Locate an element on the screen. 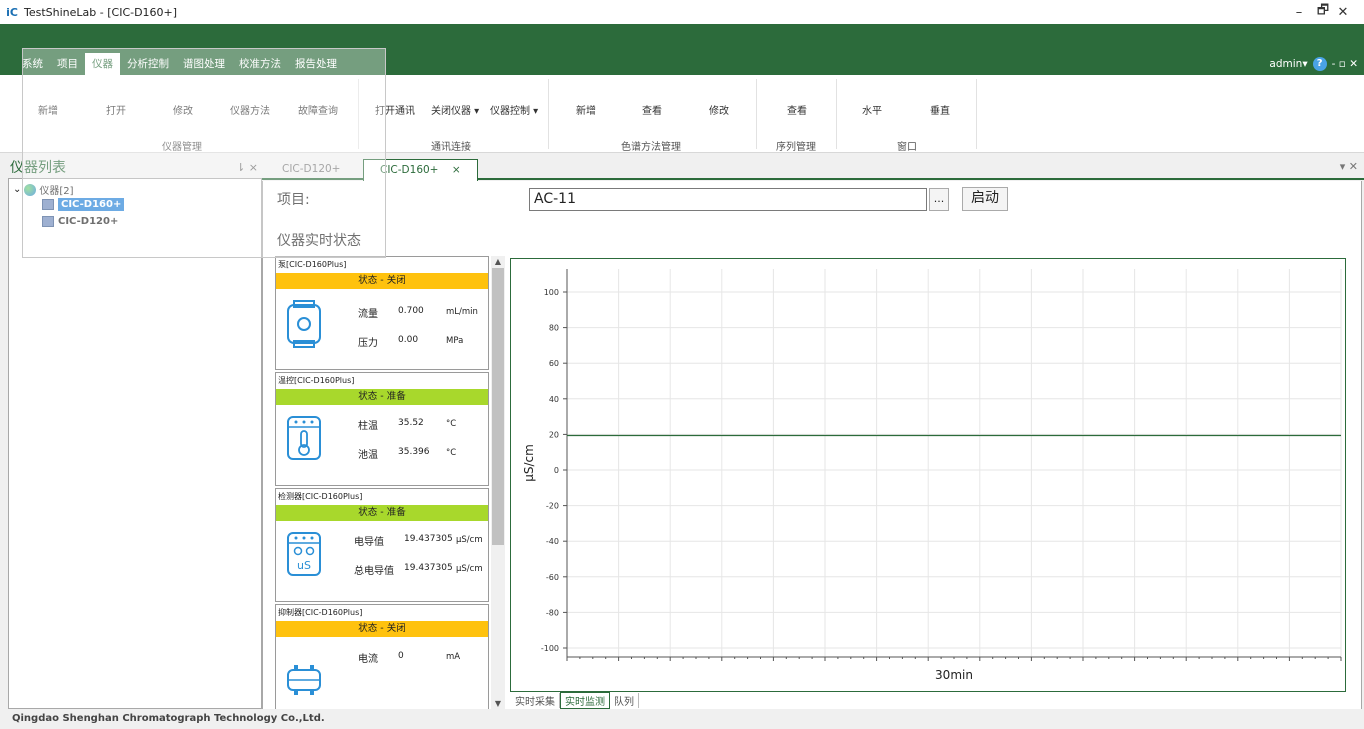 Image resolution: width=1364 pixels, height=729 pixels. cards-scrollbar: ▲ ▼ is located at coordinates (498, 483).